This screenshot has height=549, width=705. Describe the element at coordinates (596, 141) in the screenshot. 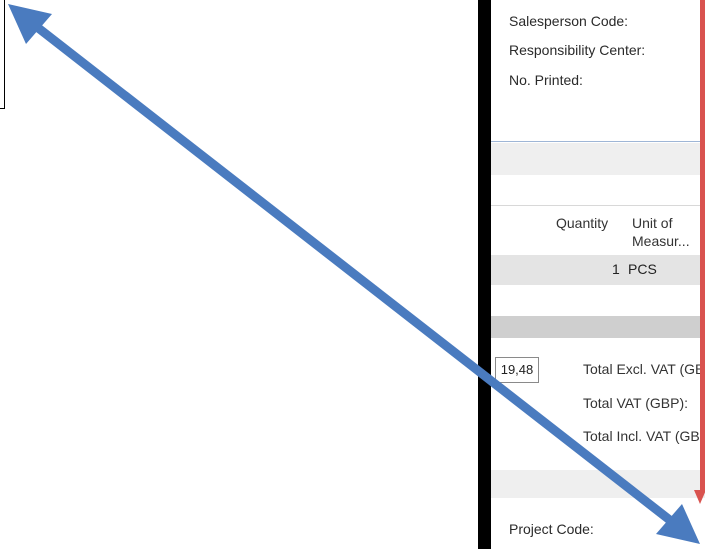

I see `header-separator` at that location.